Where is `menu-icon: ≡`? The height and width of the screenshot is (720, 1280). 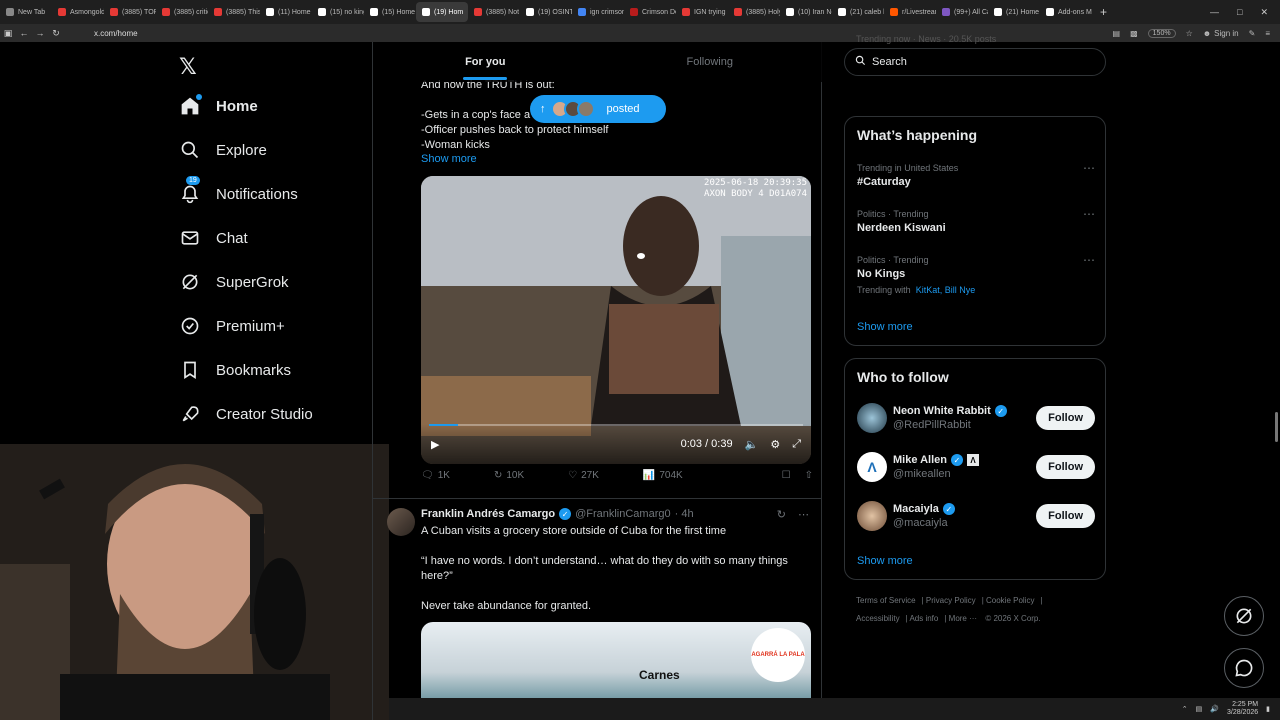 menu-icon: ≡ is located at coordinates (1267, 33).